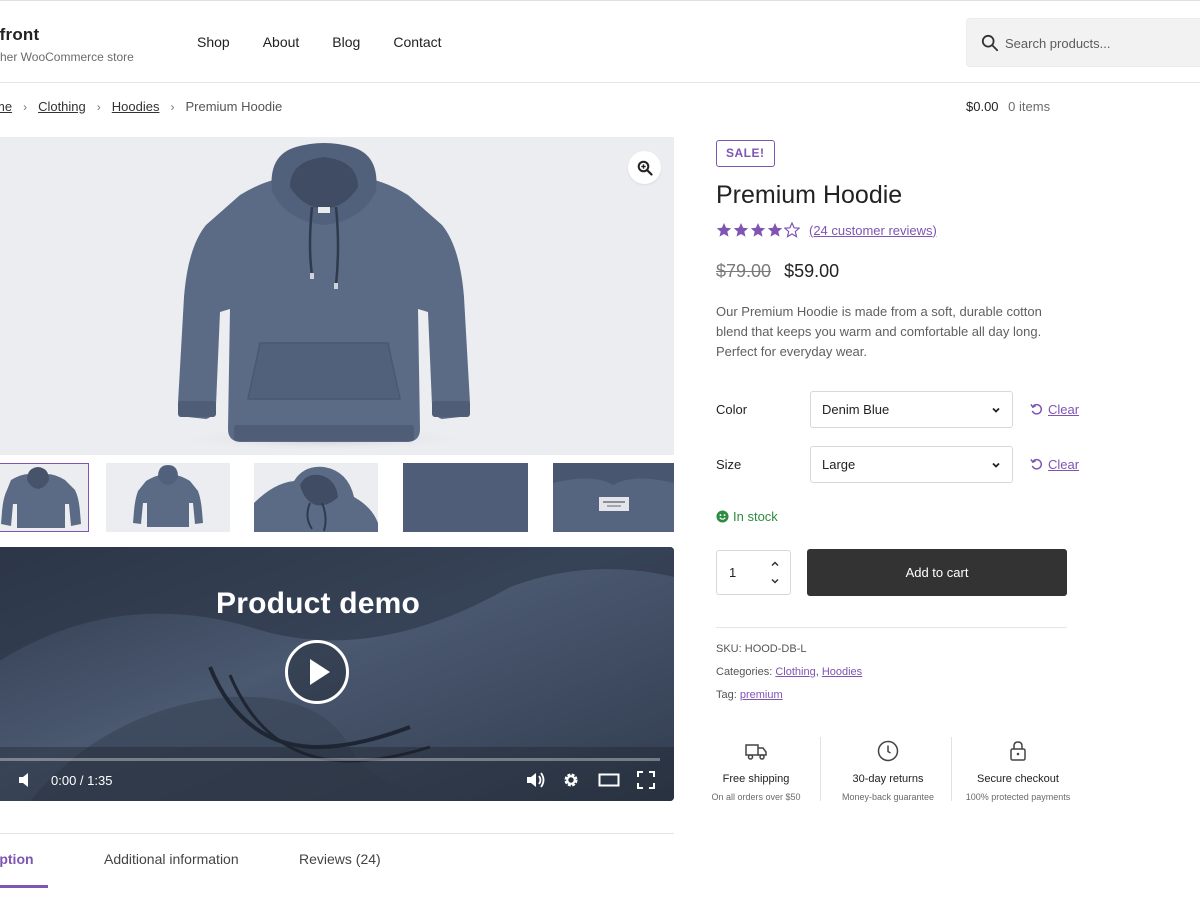 This screenshot has width=1200, height=900. I want to click on primary-nav: Shop About Blog Contact, so click(336, 42).